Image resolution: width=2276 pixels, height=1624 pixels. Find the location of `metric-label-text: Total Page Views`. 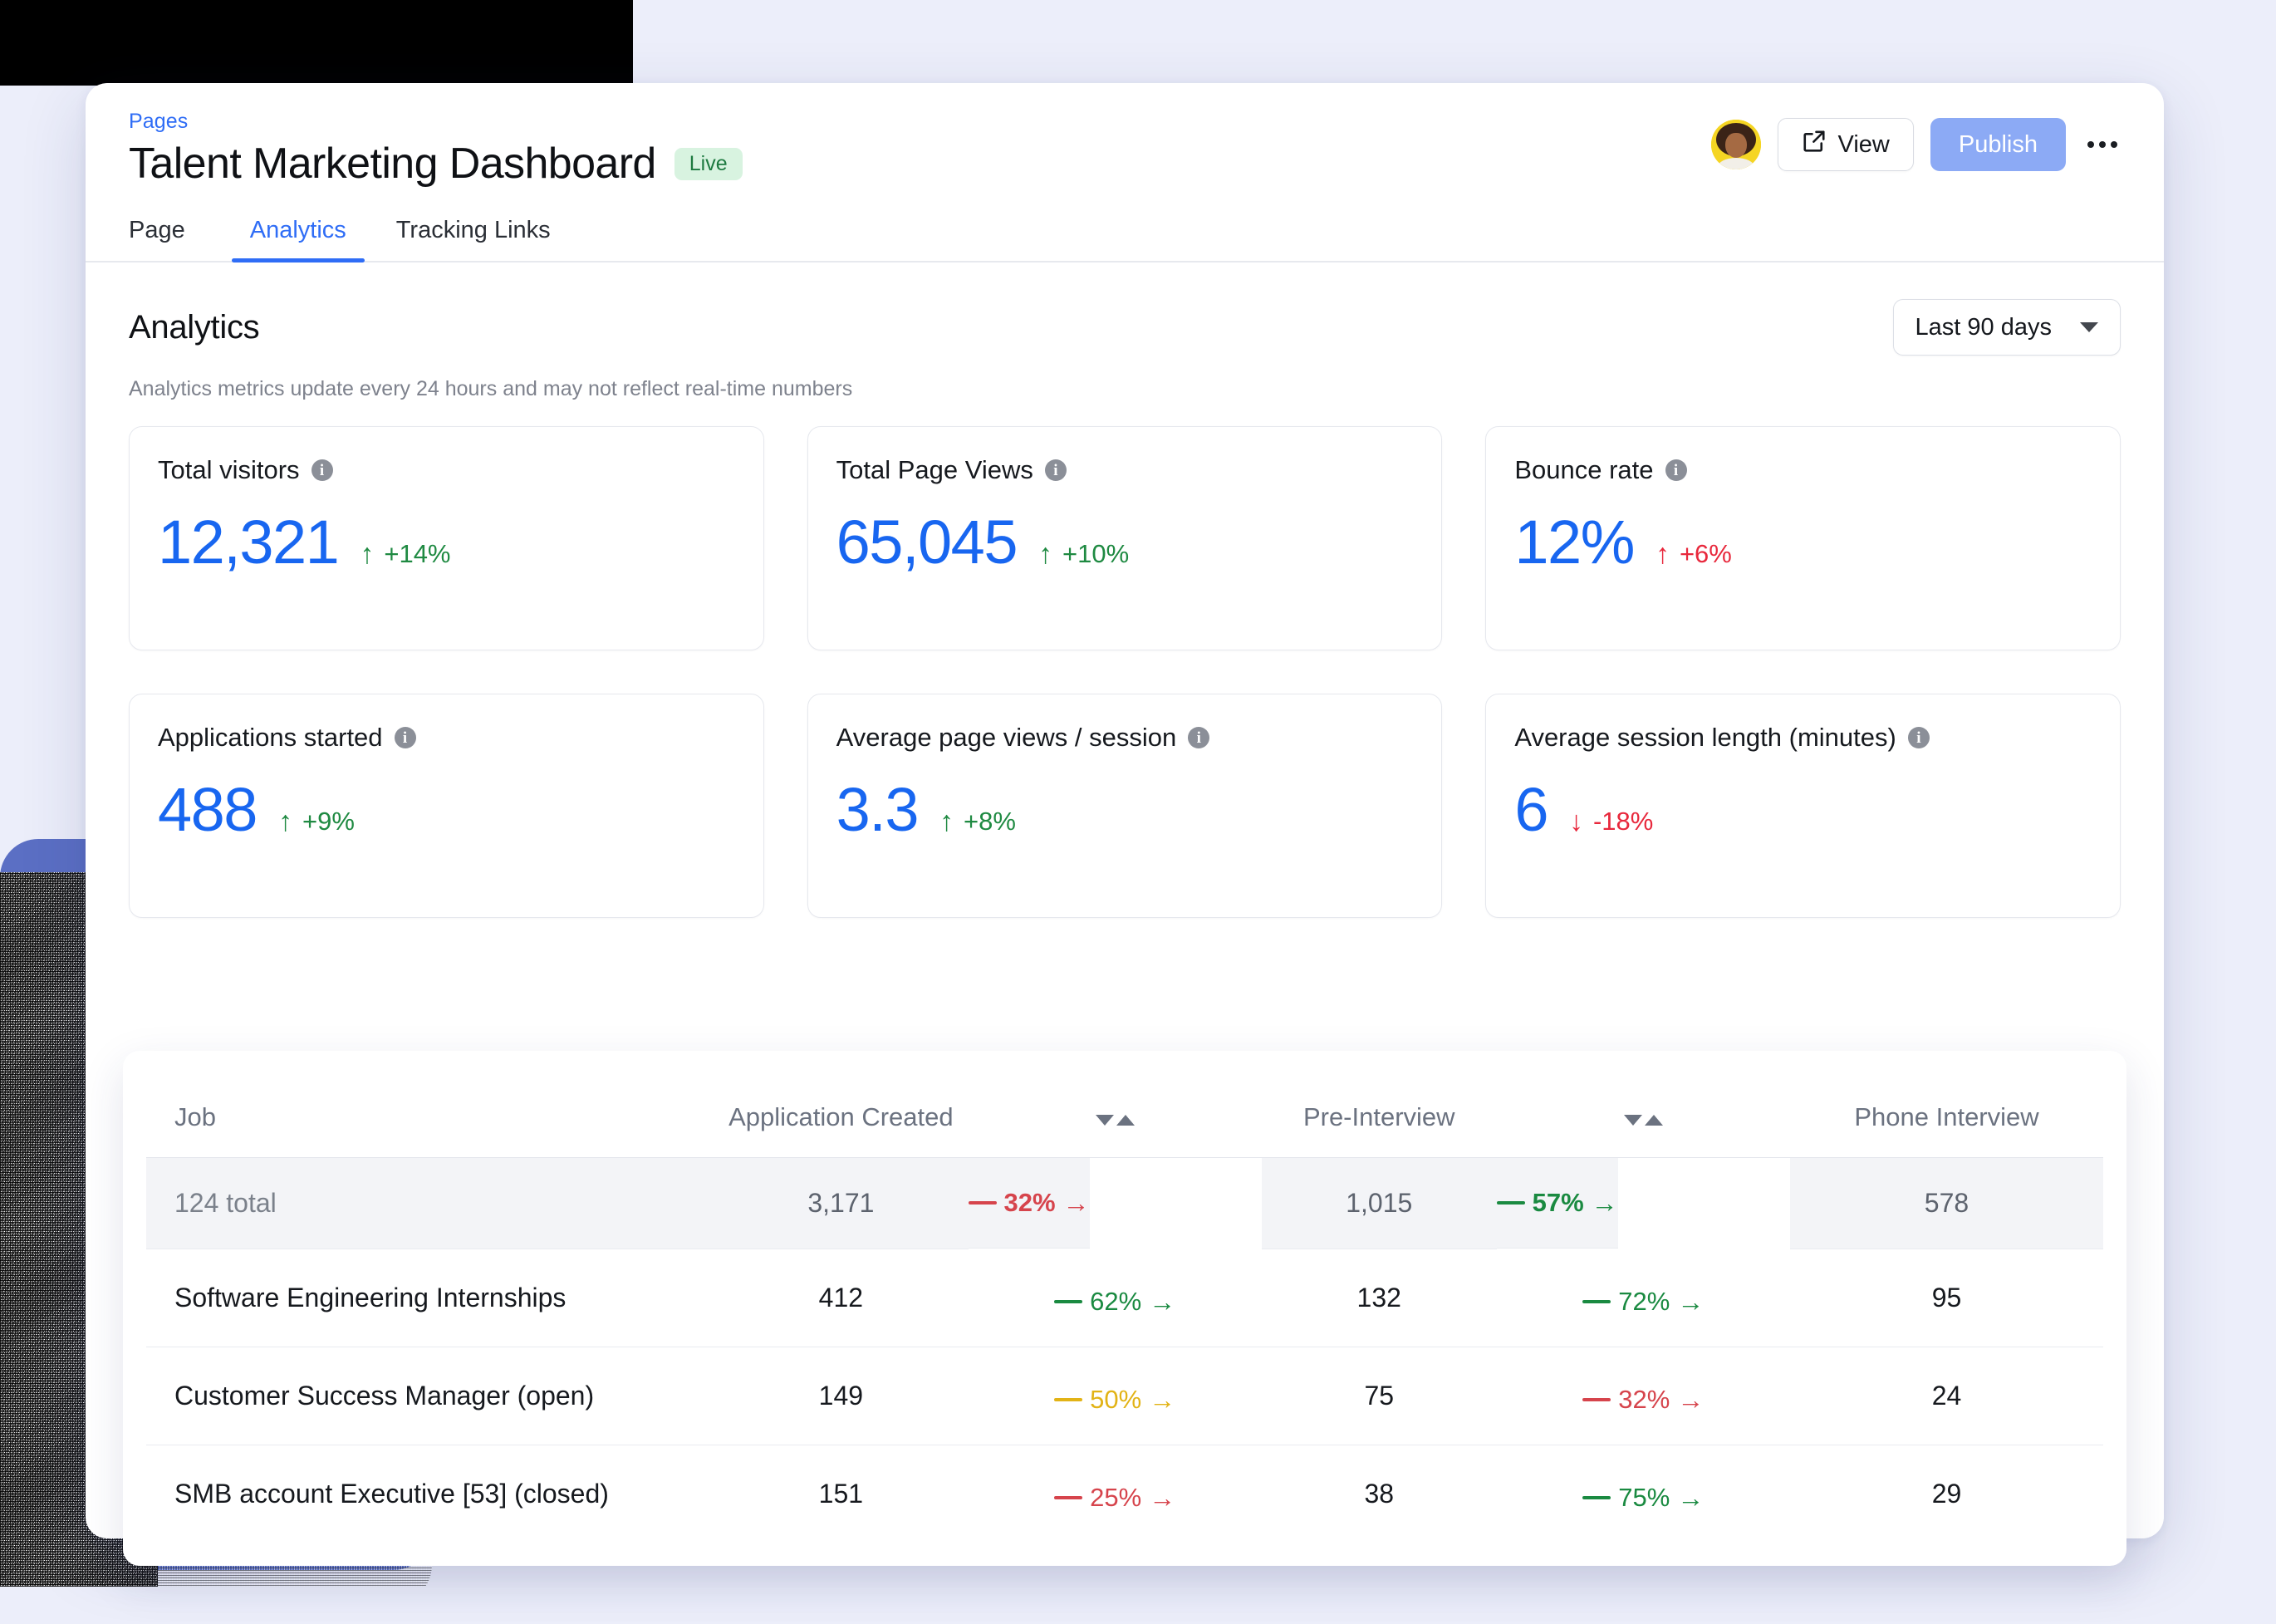

metric-label-text: Total Page Views is located at coordinates (935, 469).